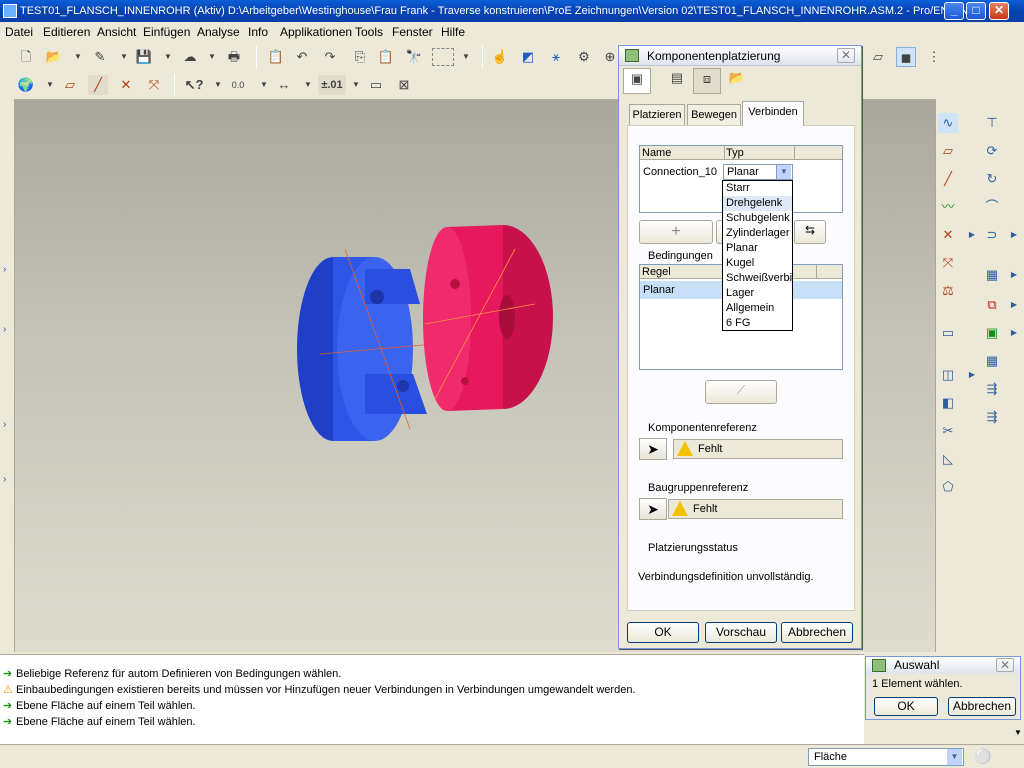 This screenshot has height=768, width=1024. Describe the element at coordinates (414, 57) in the screenshot. I see `find-icon: 🔭` at that location.